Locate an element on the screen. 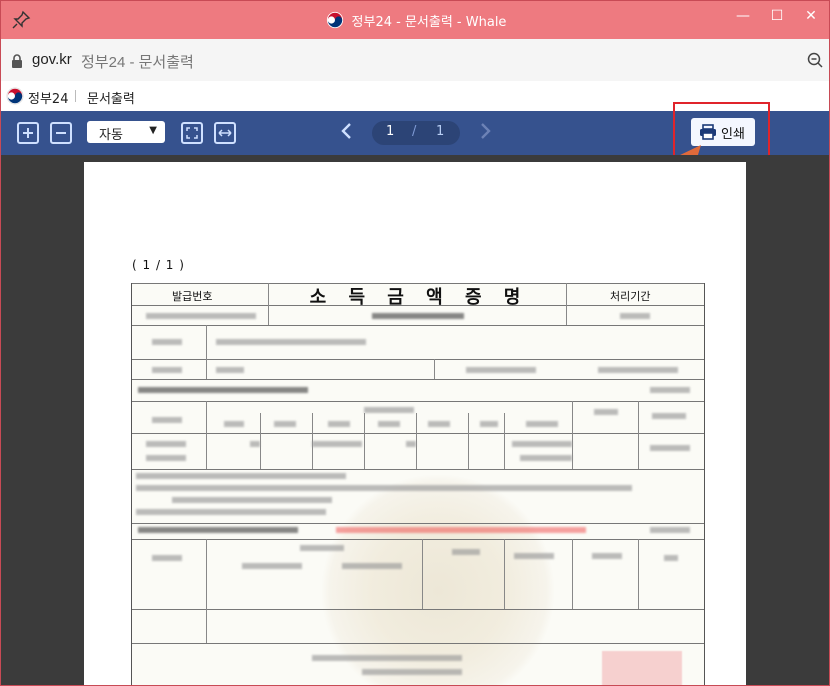 This screenshot has width=830, height=686. page-name: 문서출력 is located at coordinates (111, 99).